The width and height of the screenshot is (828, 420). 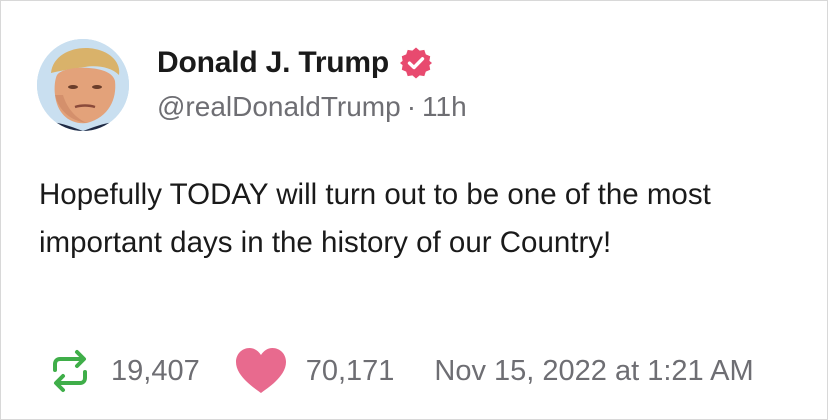 I want to click on repost-count: 19,407, so click(x=155, y=370).